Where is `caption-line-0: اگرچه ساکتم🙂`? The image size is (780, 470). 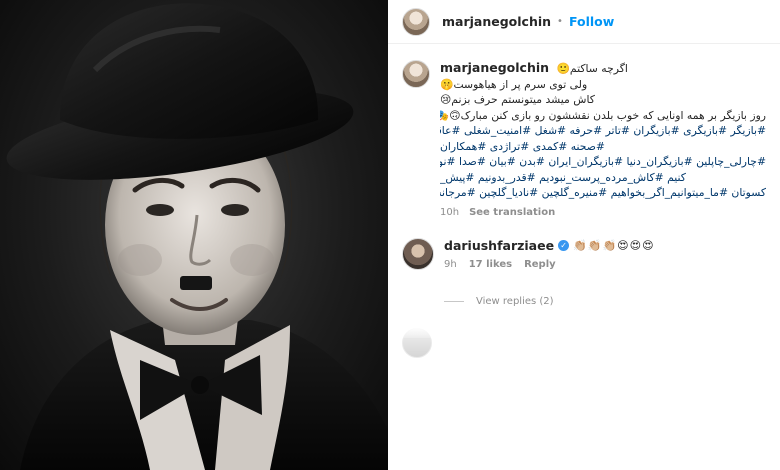
caption-line-0: اگرچه ساکتم🙂 is located at coordinates (592, 68).